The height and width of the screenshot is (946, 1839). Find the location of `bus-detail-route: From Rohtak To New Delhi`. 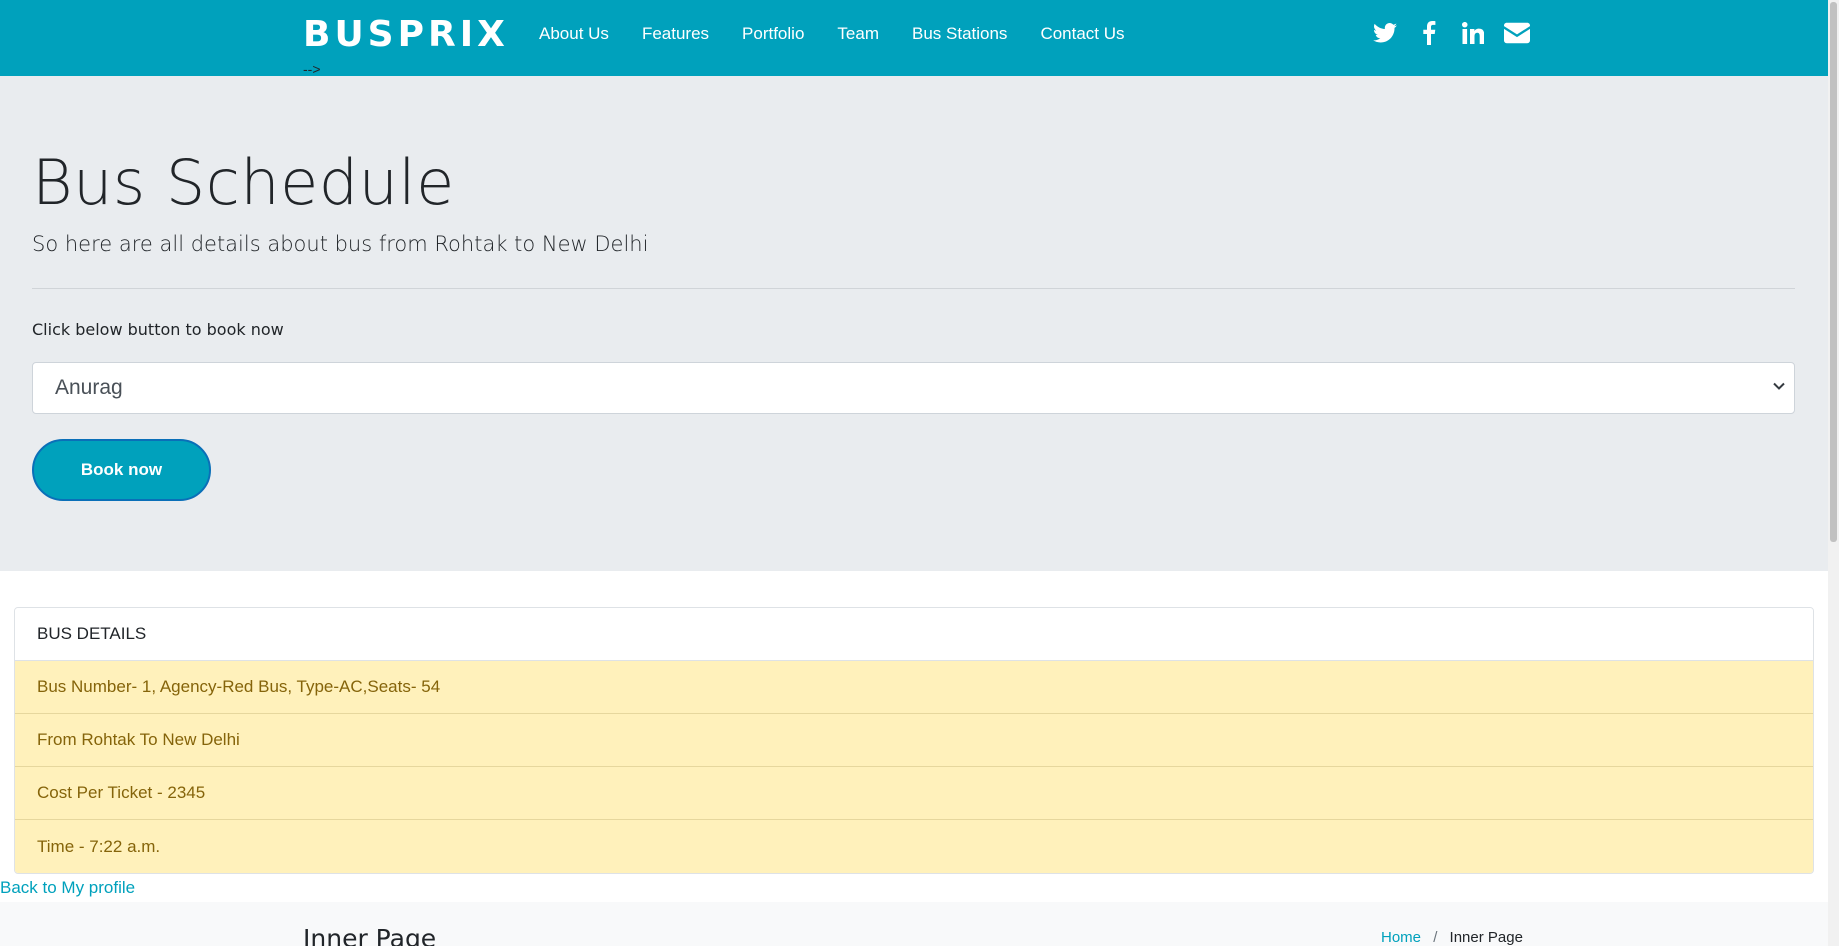

bus-detail-route: From Rohtak To New Delhi is located at coordinates (914, 740).